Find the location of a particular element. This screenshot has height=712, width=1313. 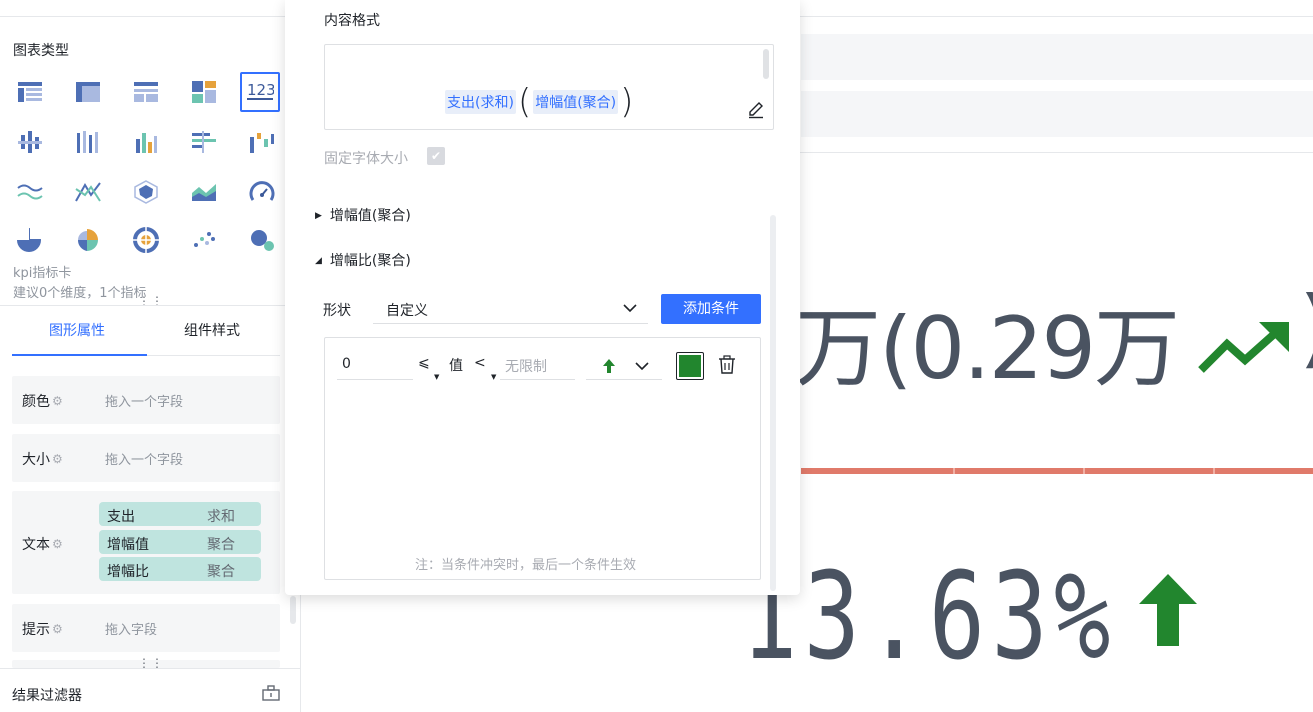

condition-min-input: 0 is located at coordinates (375, 366).